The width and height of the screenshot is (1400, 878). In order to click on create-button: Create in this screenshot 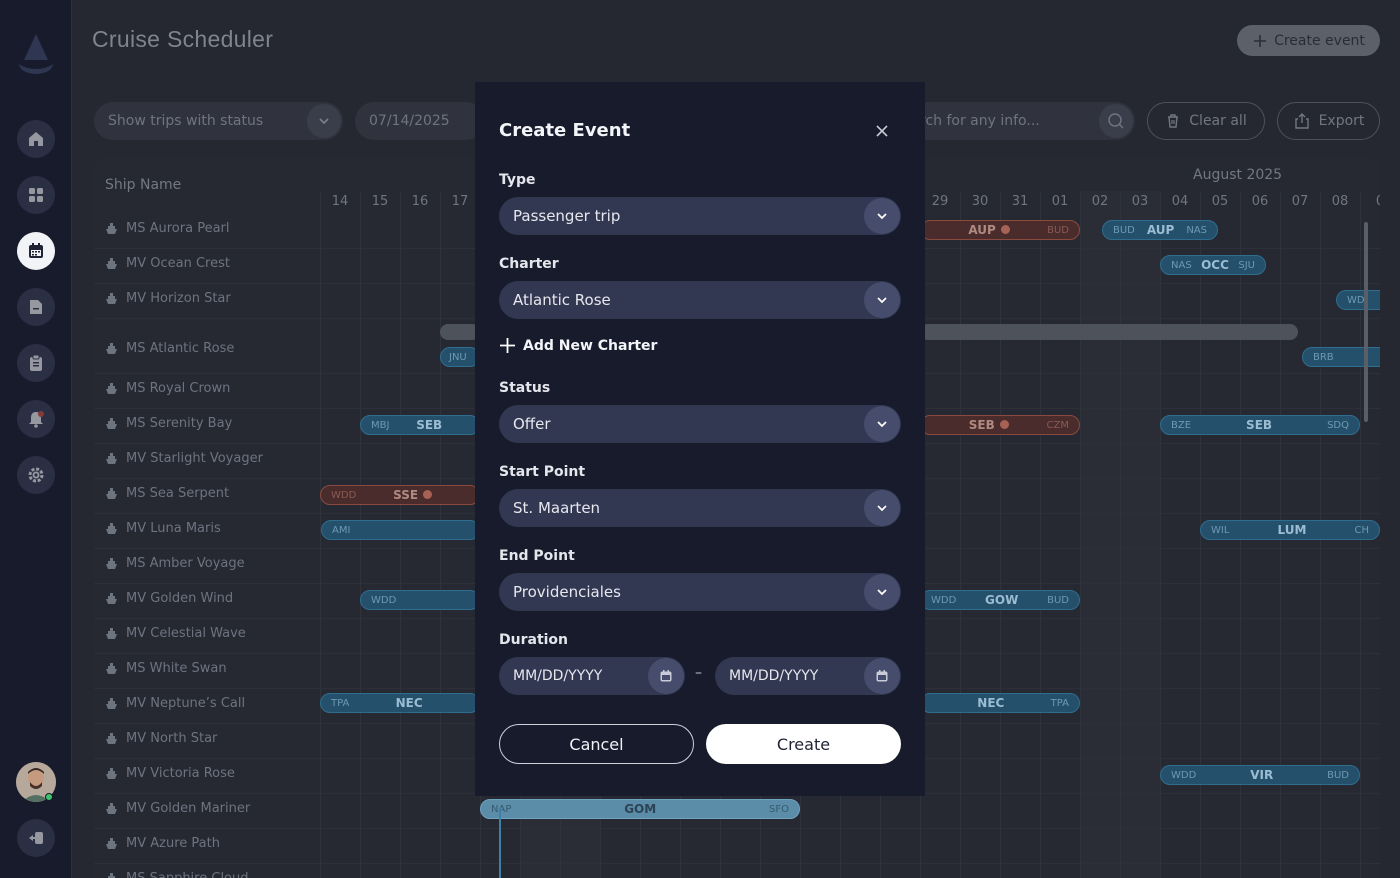, I will do `click(803, 744)`.